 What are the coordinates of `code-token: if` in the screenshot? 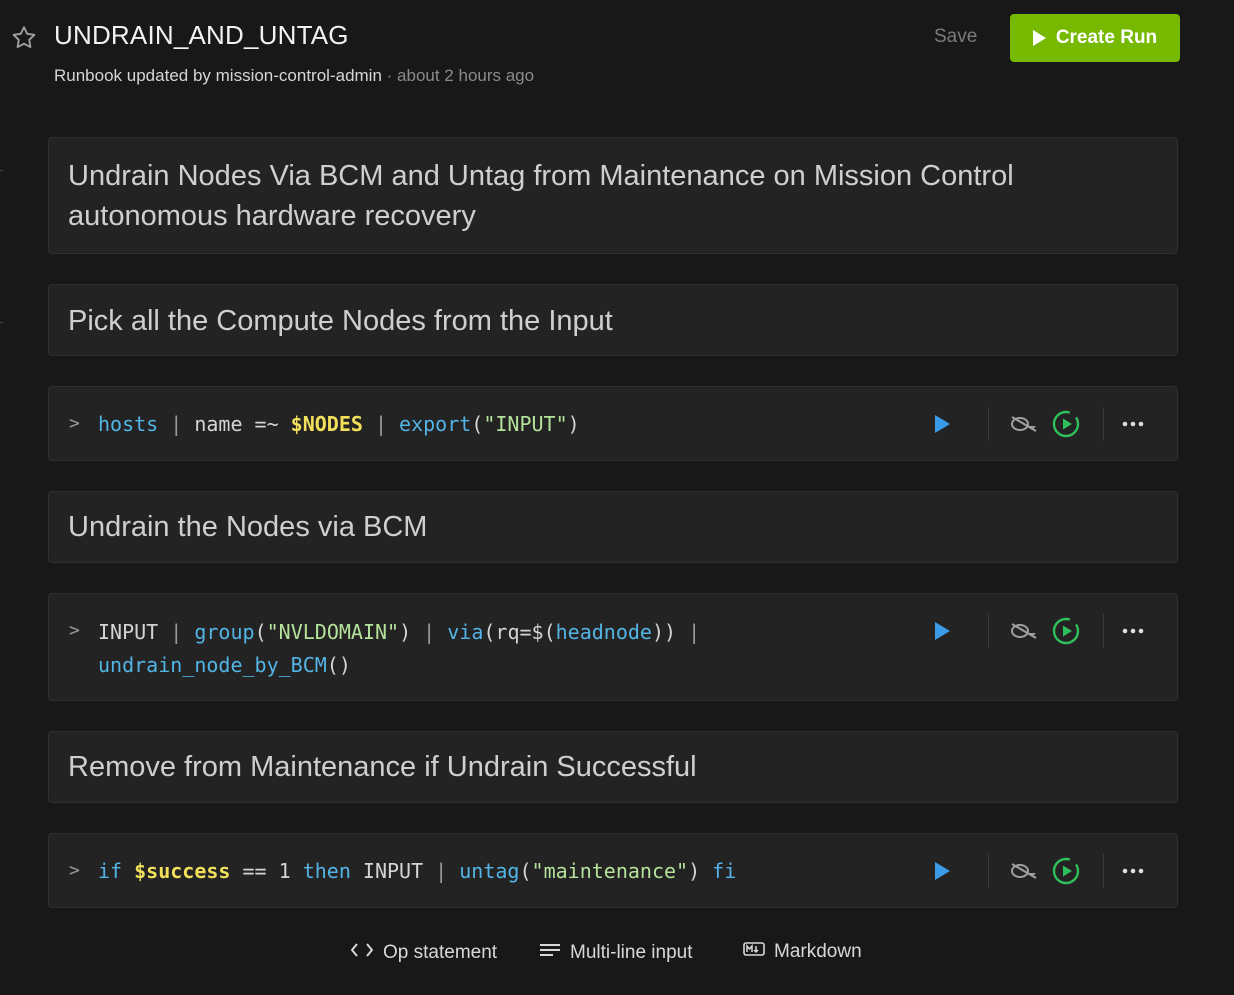 It's located at (116, 871).